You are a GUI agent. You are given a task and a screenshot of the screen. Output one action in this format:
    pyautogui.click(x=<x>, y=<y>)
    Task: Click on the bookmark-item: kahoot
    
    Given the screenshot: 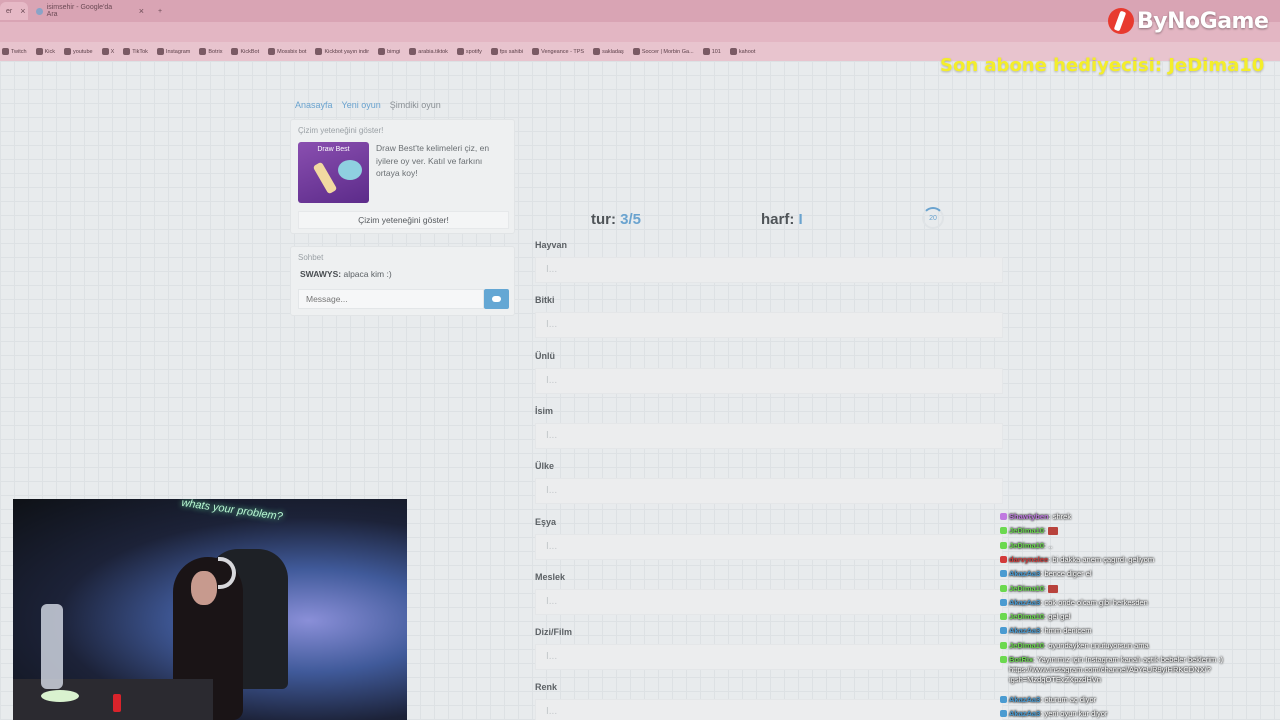 What is the action you would take?
    pyautogui.click(x=742, y=51)
    